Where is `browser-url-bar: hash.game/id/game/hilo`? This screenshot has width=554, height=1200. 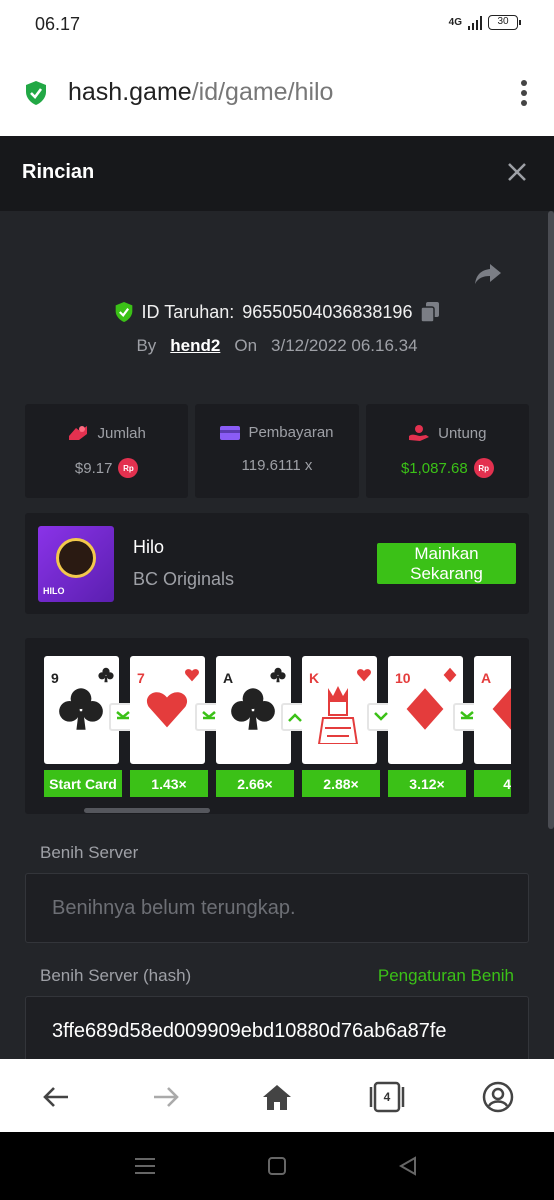
browser-url-bar: hash.game/id/game/hilo is located at coordinates (277, 93).